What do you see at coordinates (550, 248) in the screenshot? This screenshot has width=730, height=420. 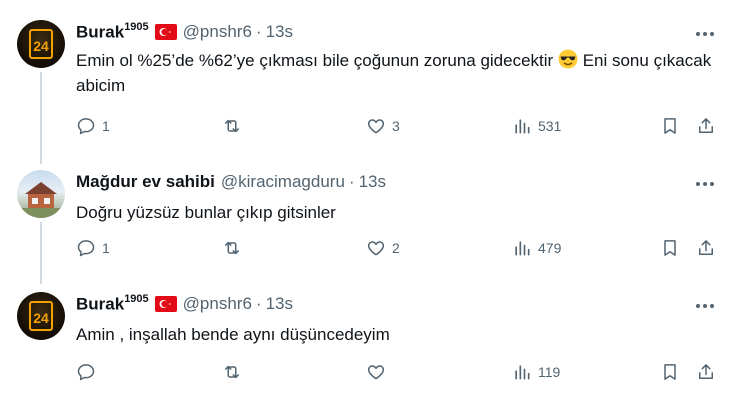 I see `view-count: 479` at bounding box center [550, 248].